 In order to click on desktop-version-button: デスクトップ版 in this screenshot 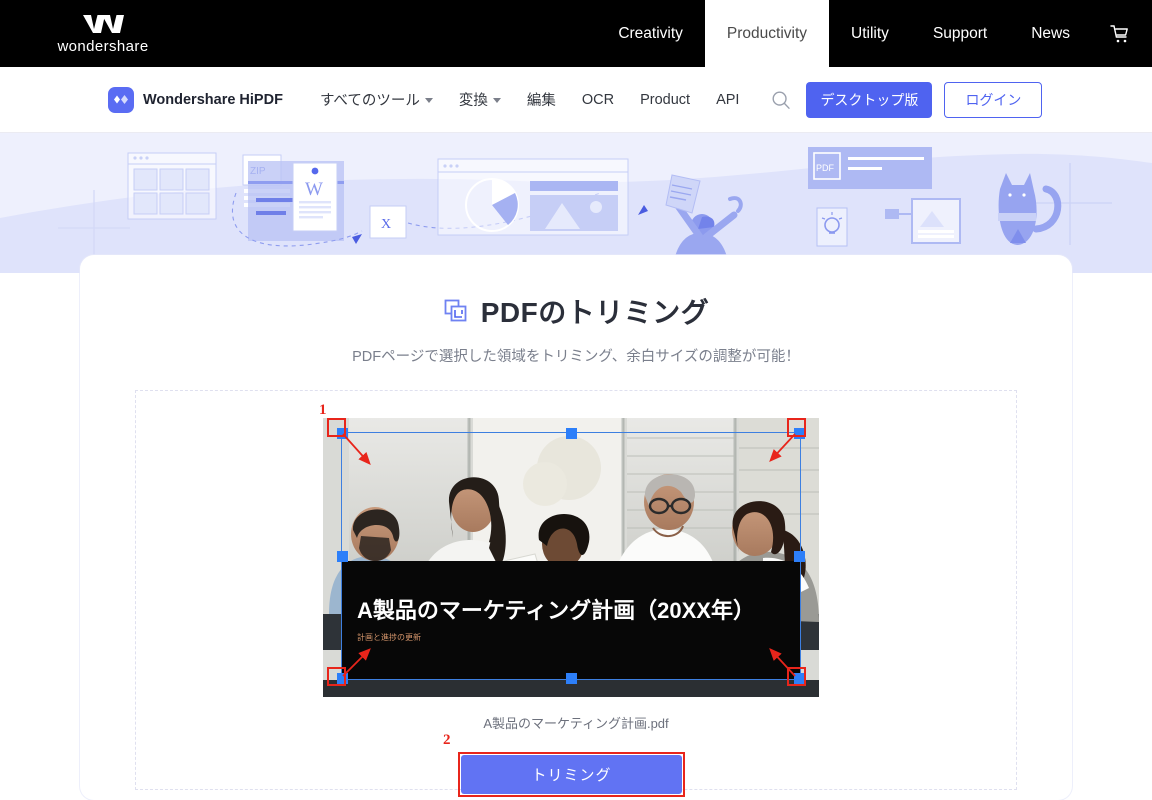, I will do `click(869, 99)`.